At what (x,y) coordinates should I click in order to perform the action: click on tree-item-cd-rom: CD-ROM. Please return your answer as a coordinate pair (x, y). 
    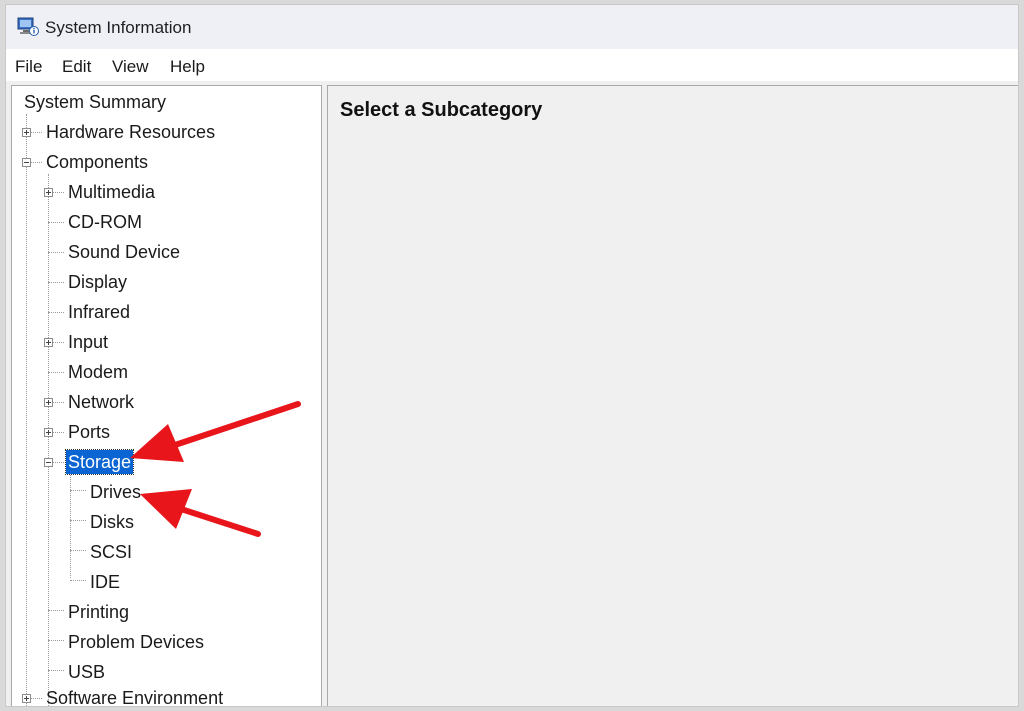
    Looking at the image, I should click on (105, 222).